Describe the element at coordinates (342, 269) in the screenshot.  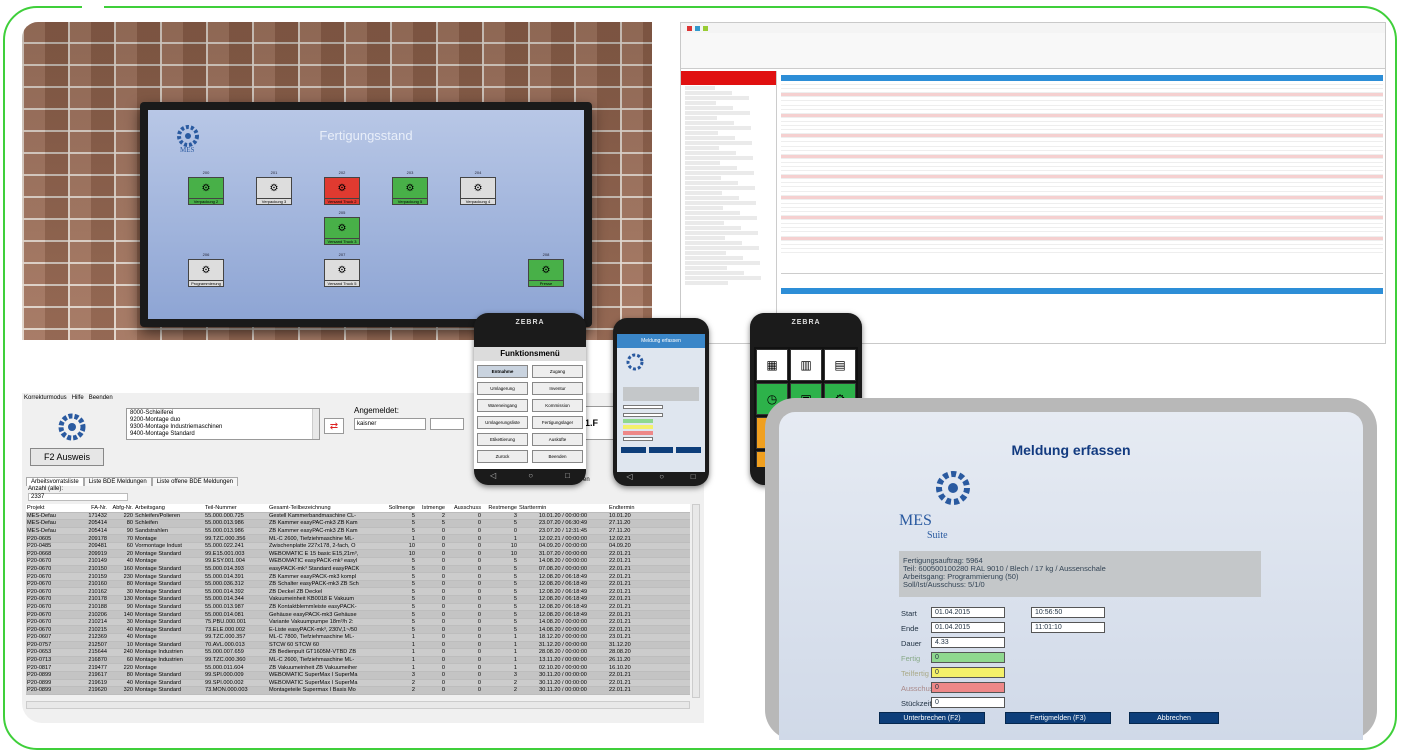
I see `machine-tile: 207 ⚙ Versand Truck 5` at that location.